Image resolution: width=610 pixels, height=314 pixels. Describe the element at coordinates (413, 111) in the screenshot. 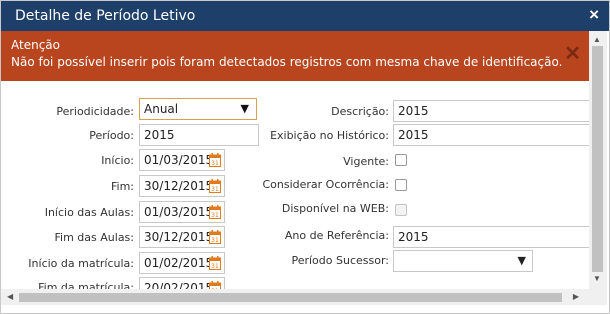

I see `descricao-value: 2015` at that location.